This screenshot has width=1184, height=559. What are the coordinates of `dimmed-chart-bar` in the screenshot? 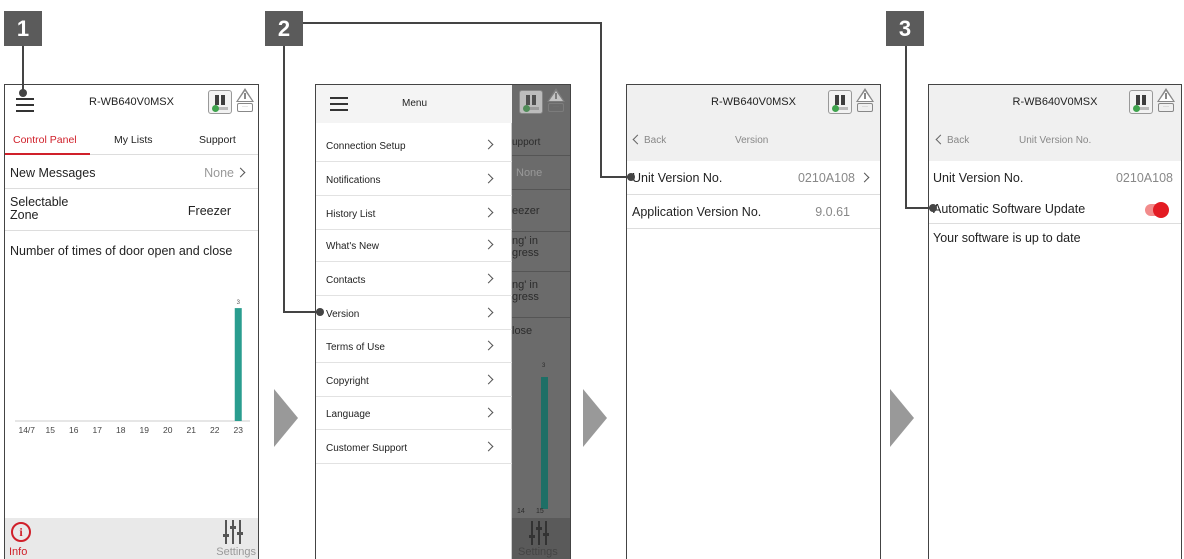 It's located at (544, 443).